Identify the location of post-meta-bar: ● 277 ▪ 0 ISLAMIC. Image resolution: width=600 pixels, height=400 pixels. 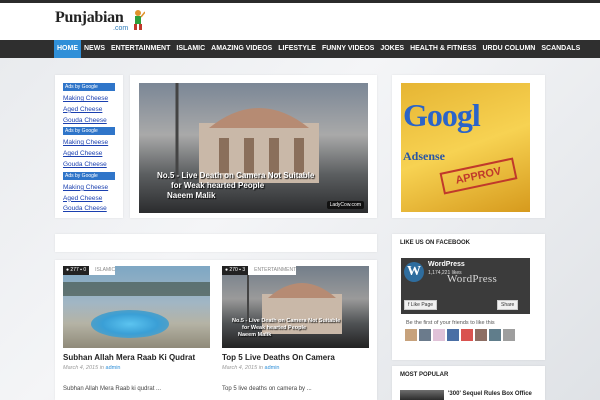
(89, 270).